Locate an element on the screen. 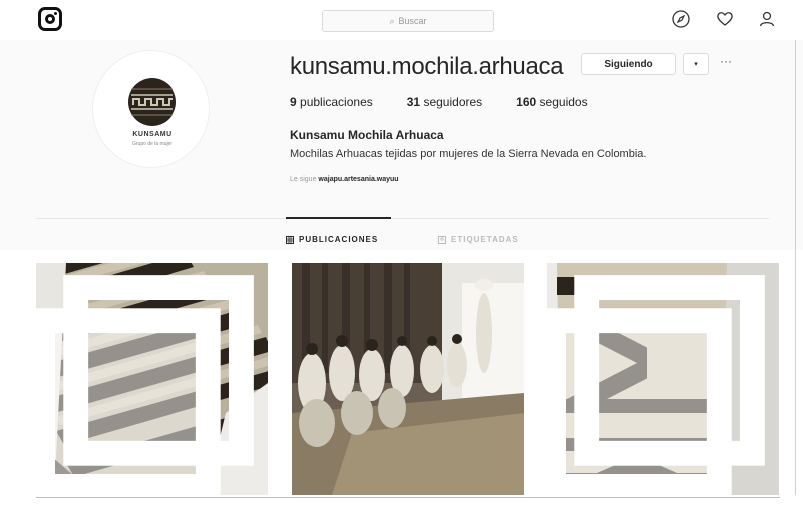 Image resolution: width=803 pixels, height=509 pixels. avatar-brand: KUNSAMU is located at coordinates (152, 134).